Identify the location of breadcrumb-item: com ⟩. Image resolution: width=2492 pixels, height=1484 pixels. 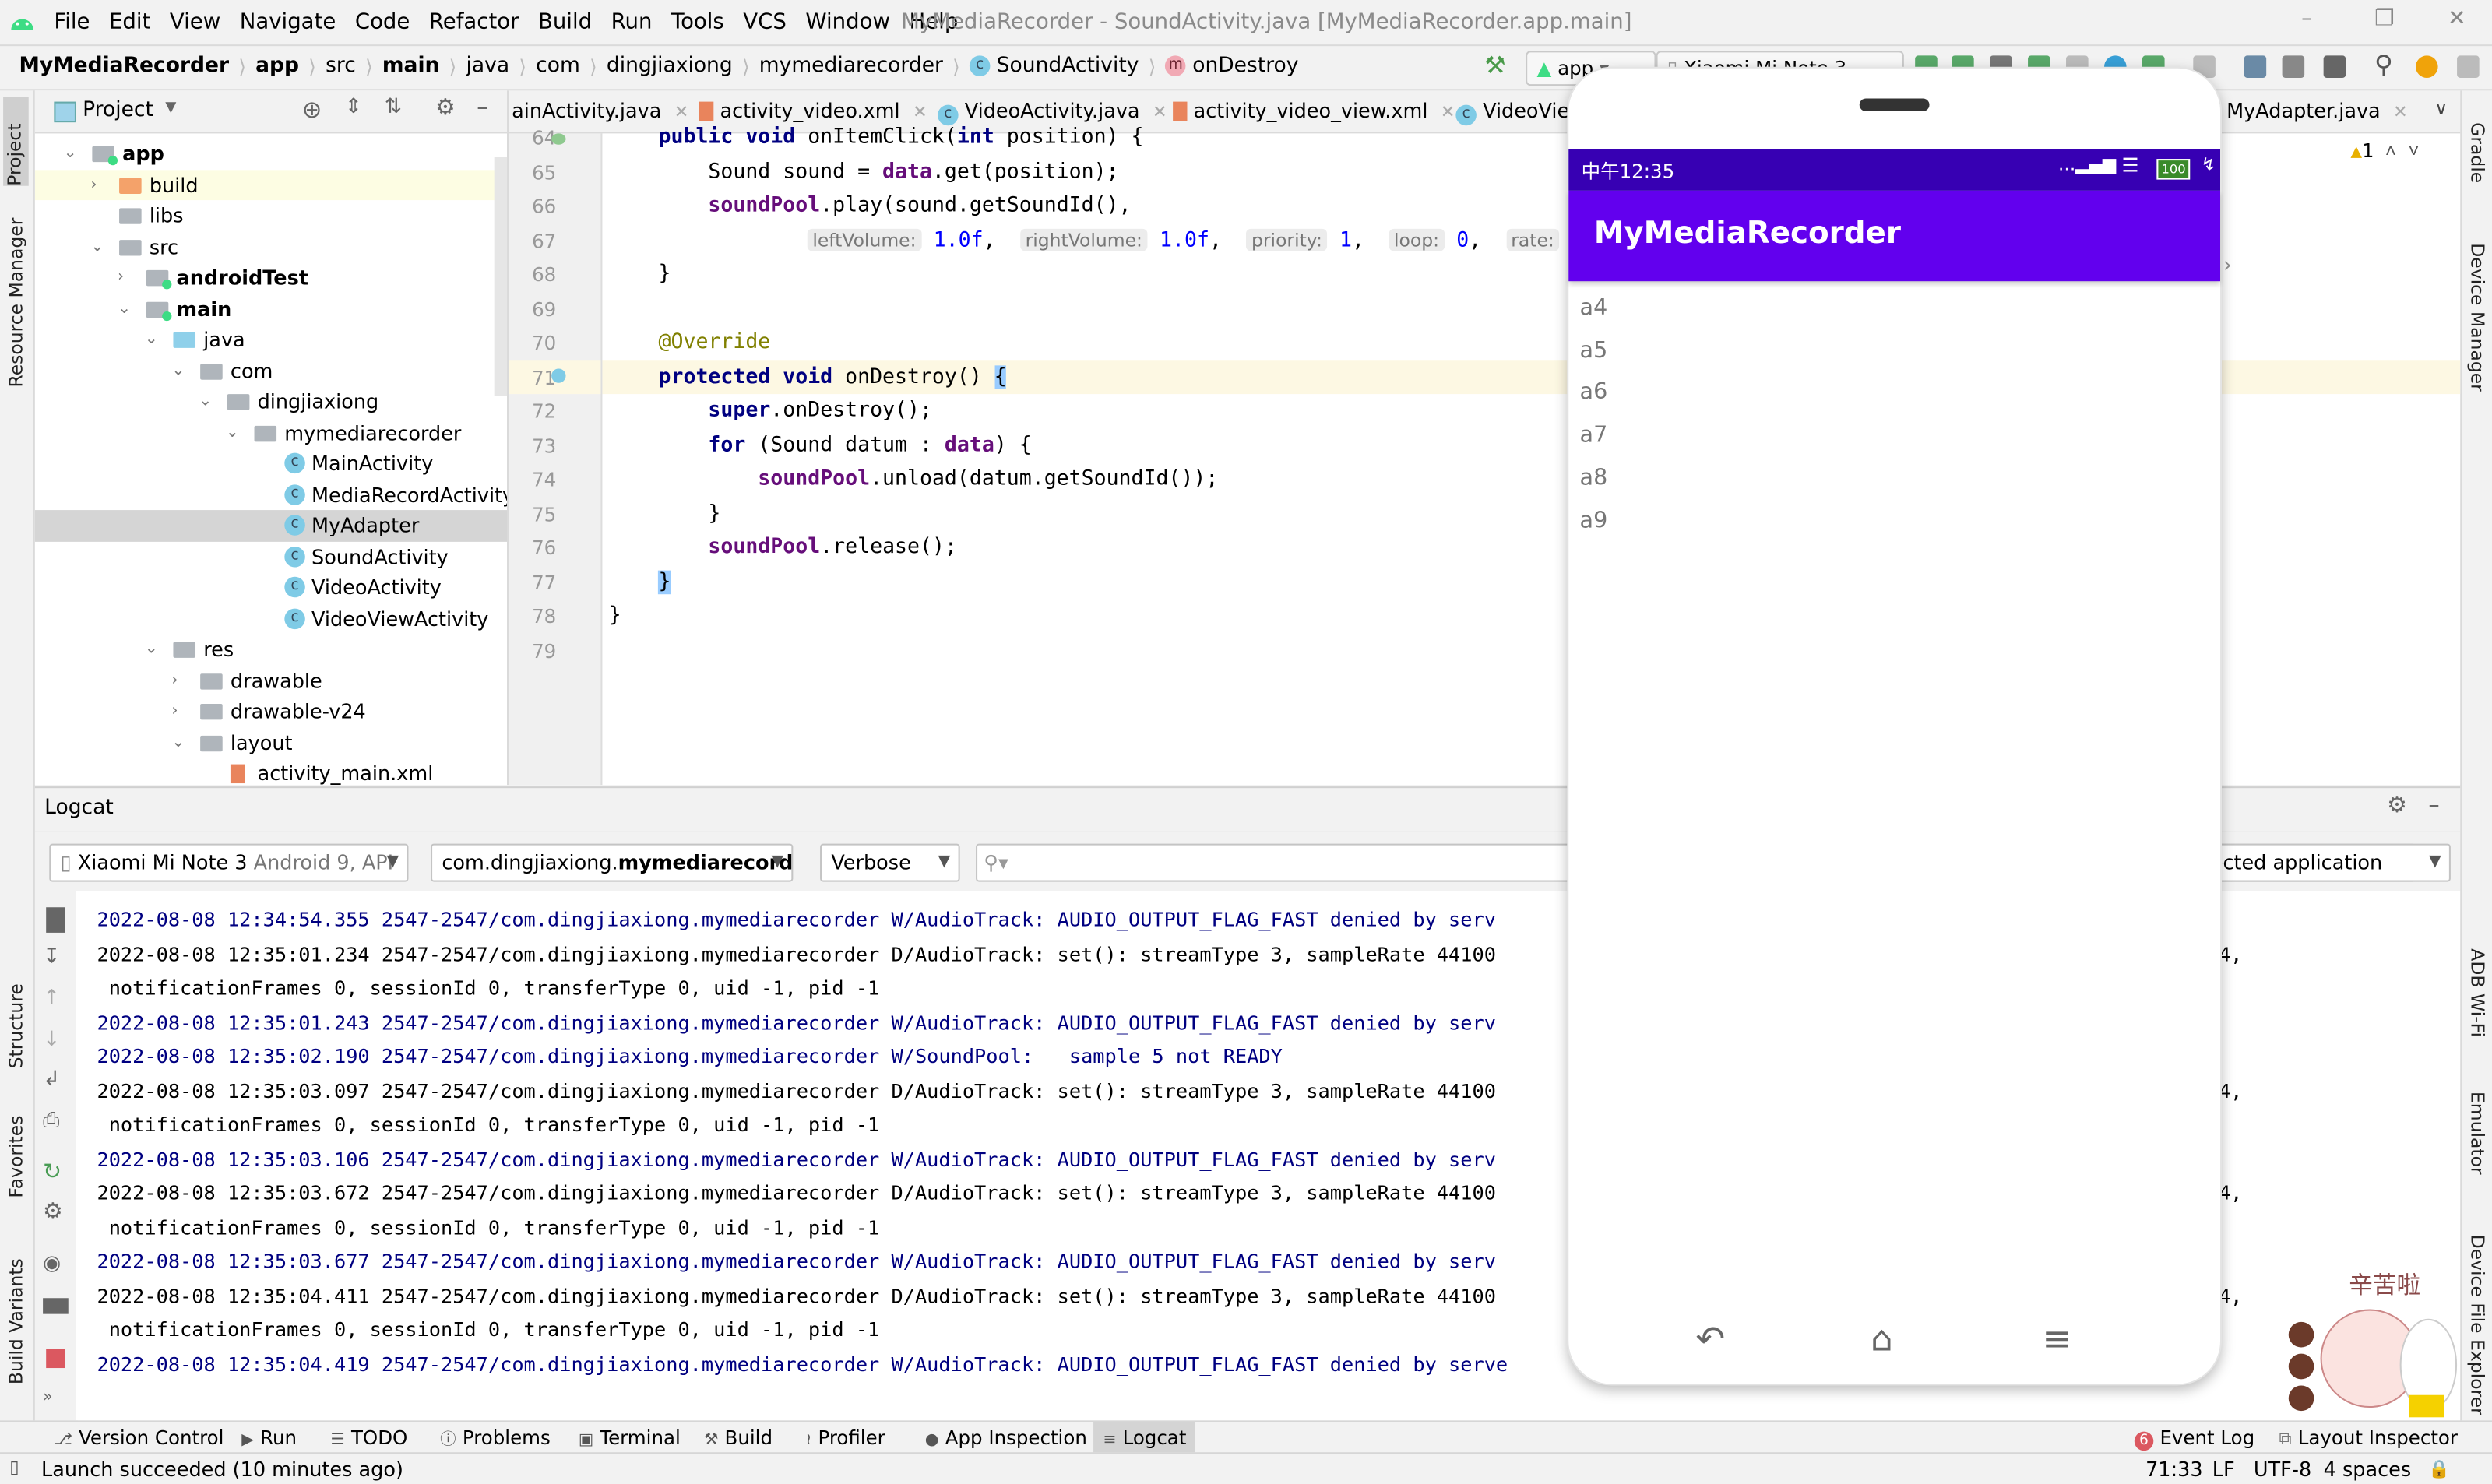
(571, 66).